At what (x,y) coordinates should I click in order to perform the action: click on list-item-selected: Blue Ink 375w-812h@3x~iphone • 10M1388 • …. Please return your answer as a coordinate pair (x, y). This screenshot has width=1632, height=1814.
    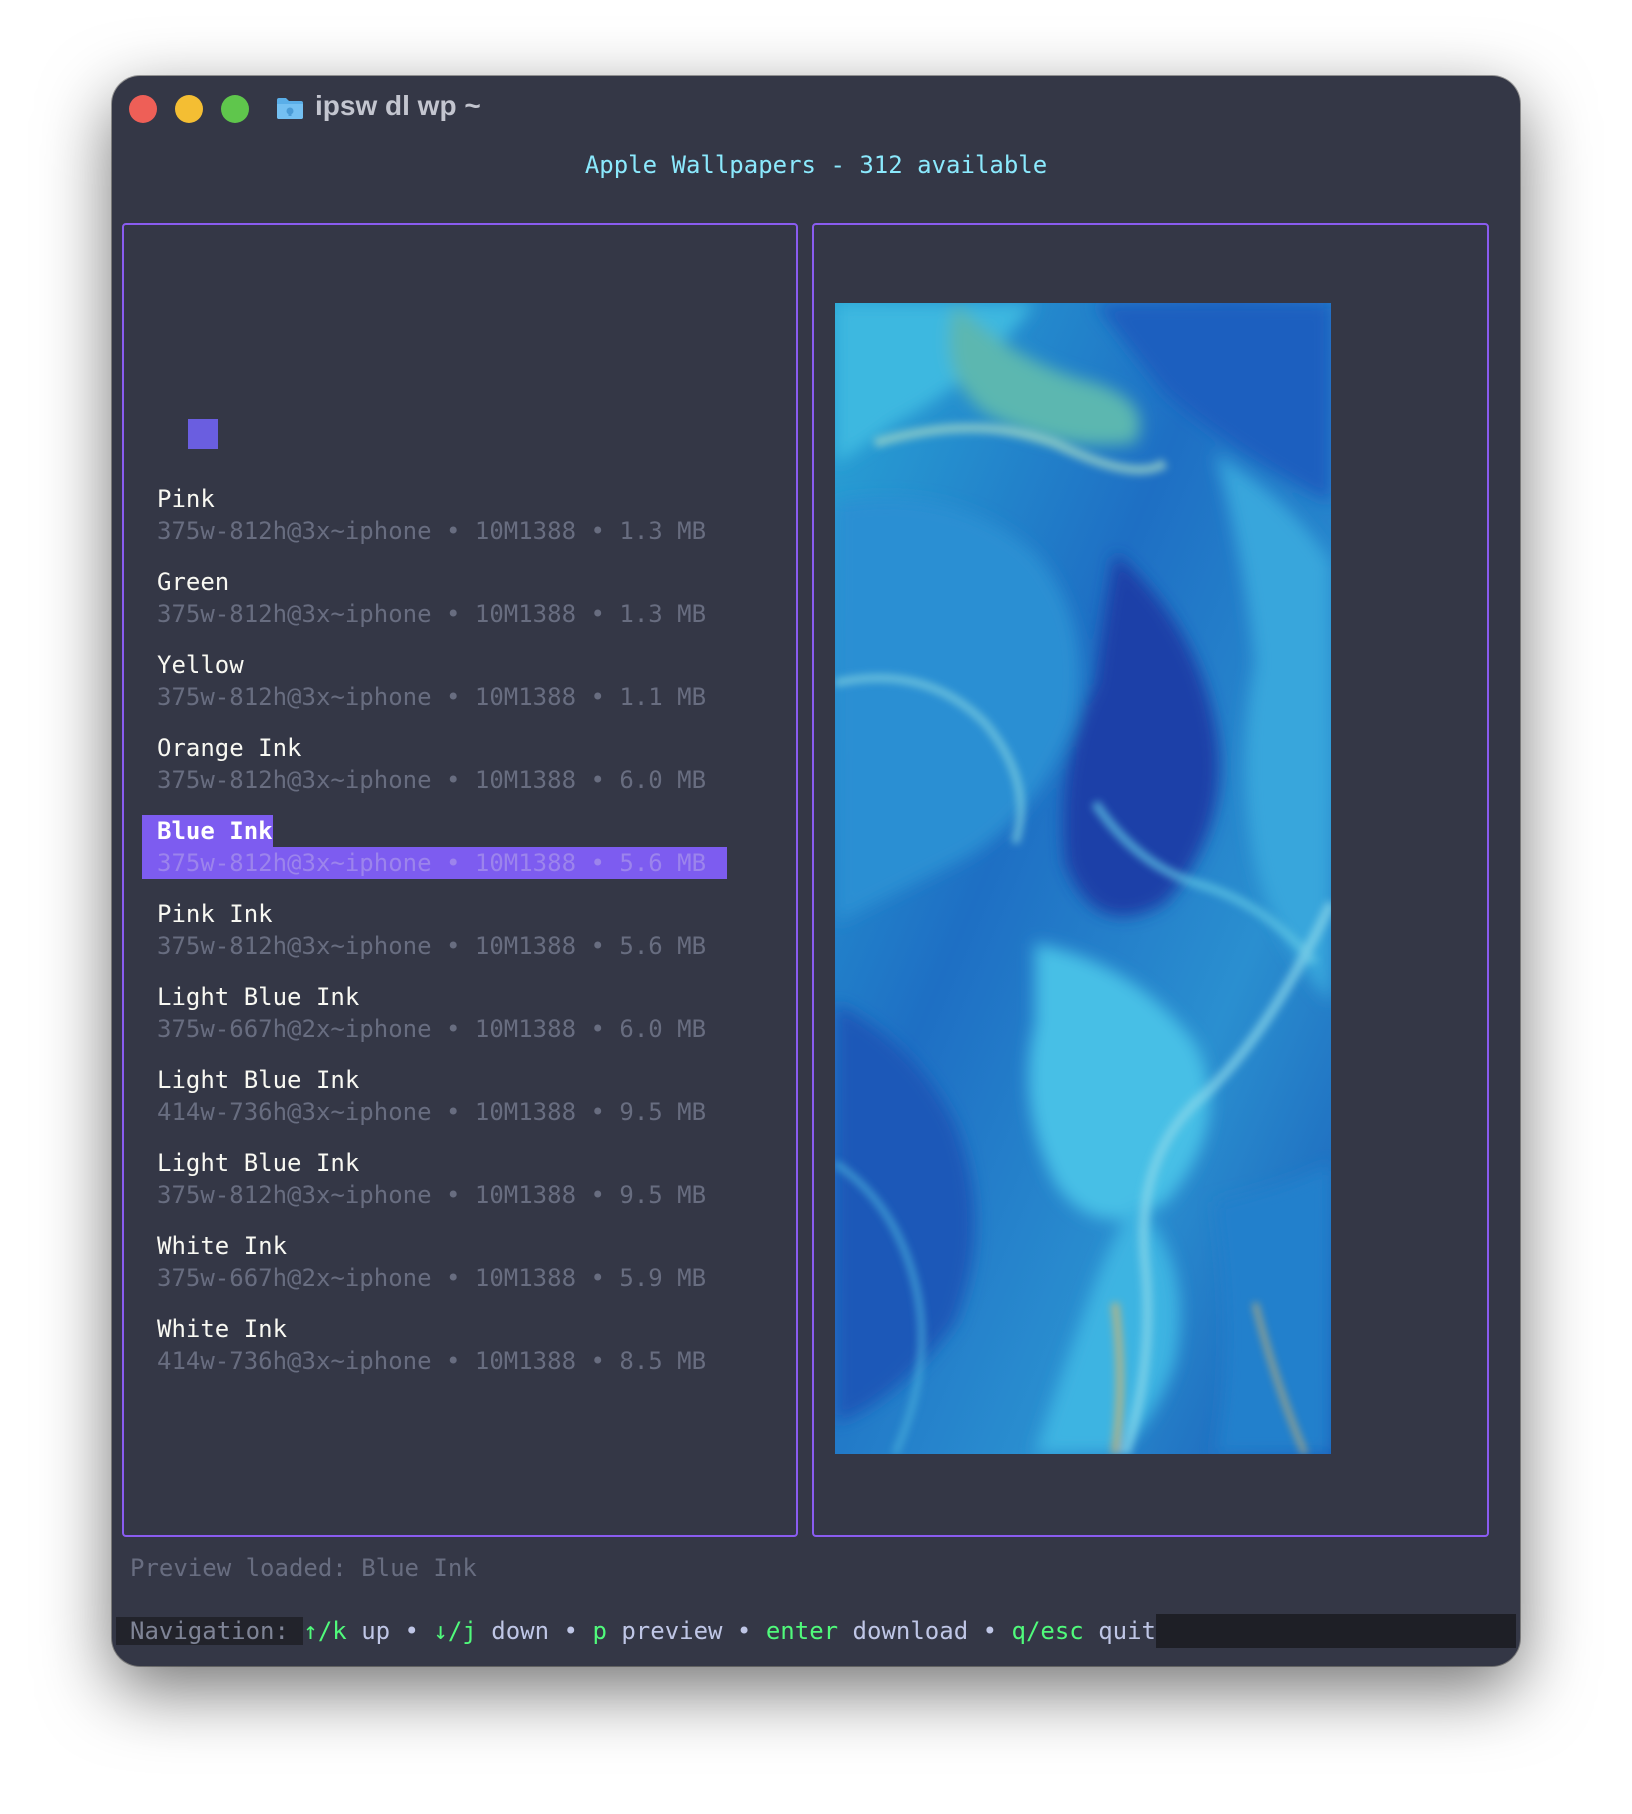
    Looking at the image, I should click on (449, 847).